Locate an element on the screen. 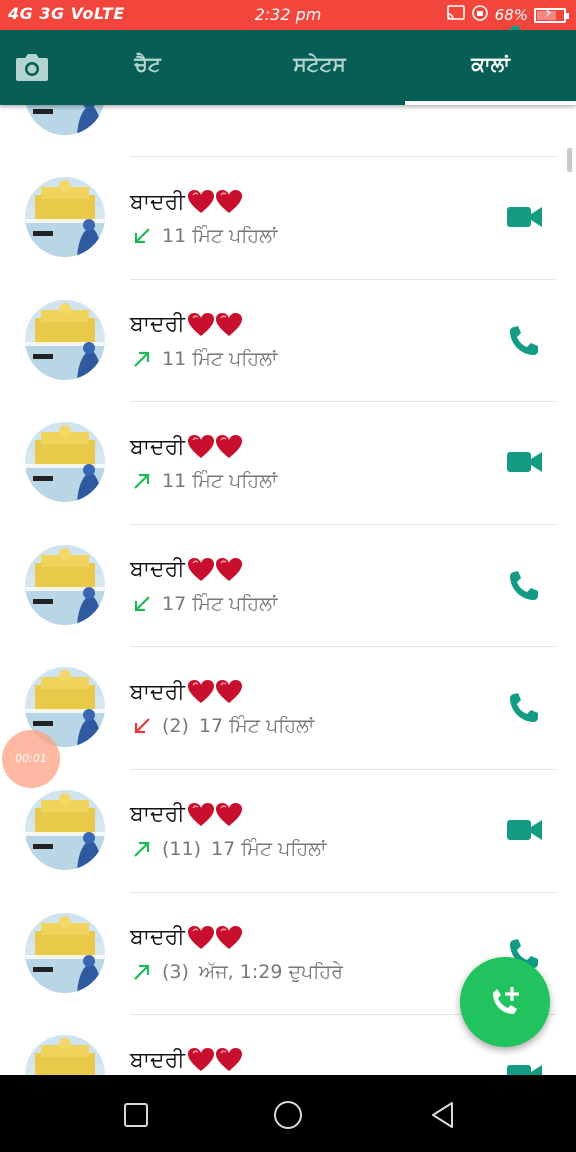 This screenshot has width=576, height=1152. call-meta: (2) 17 ਮਿੰਟ ਪਹਿਲਾਂ is located at coordinates (223, 726).